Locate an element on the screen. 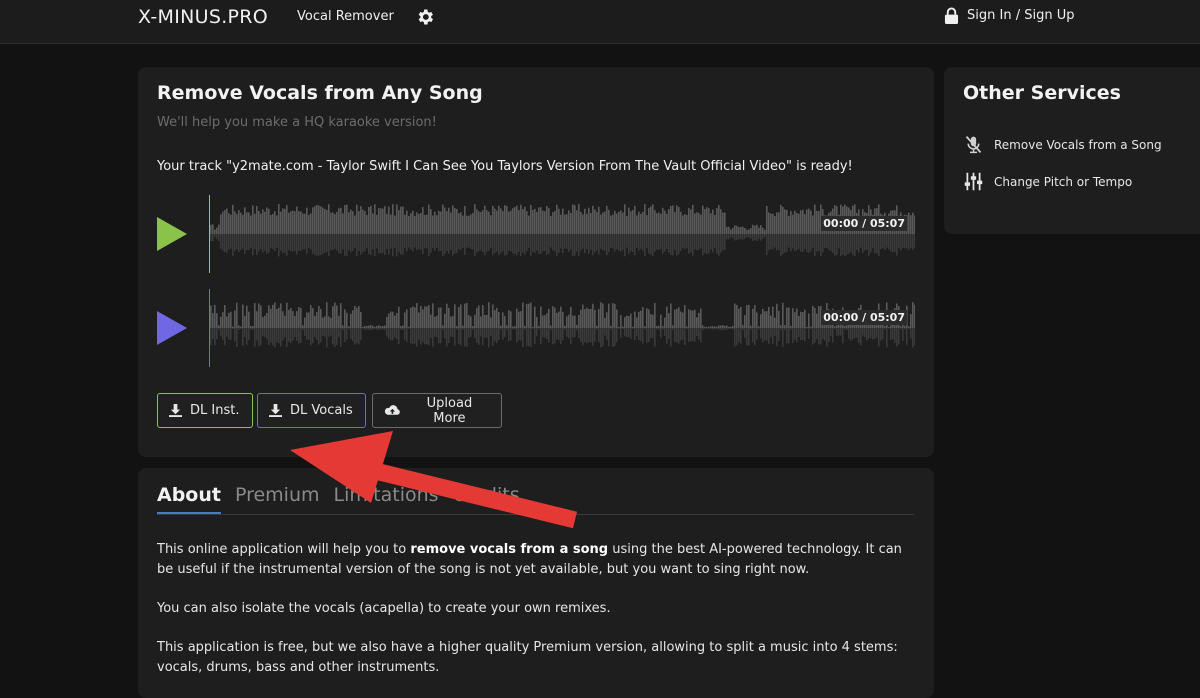 The width and height of the screenshot is (1200, 698). site-logo: X-MINUS.PRO is located at coordinates (203, 17).